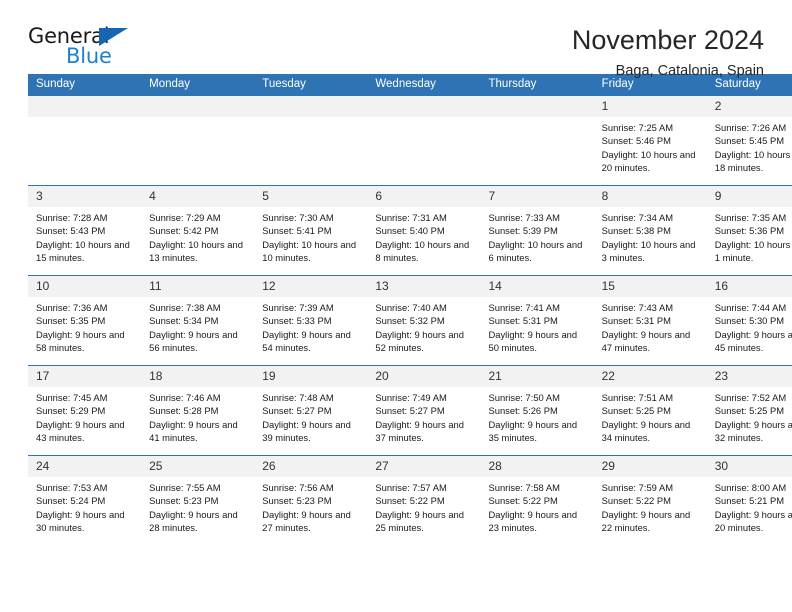 This screenshot has height=612, width=792. What do you see at coordinates (85, 106) in the screenshot?
I see `day-number` at bounding box center [85, 106].